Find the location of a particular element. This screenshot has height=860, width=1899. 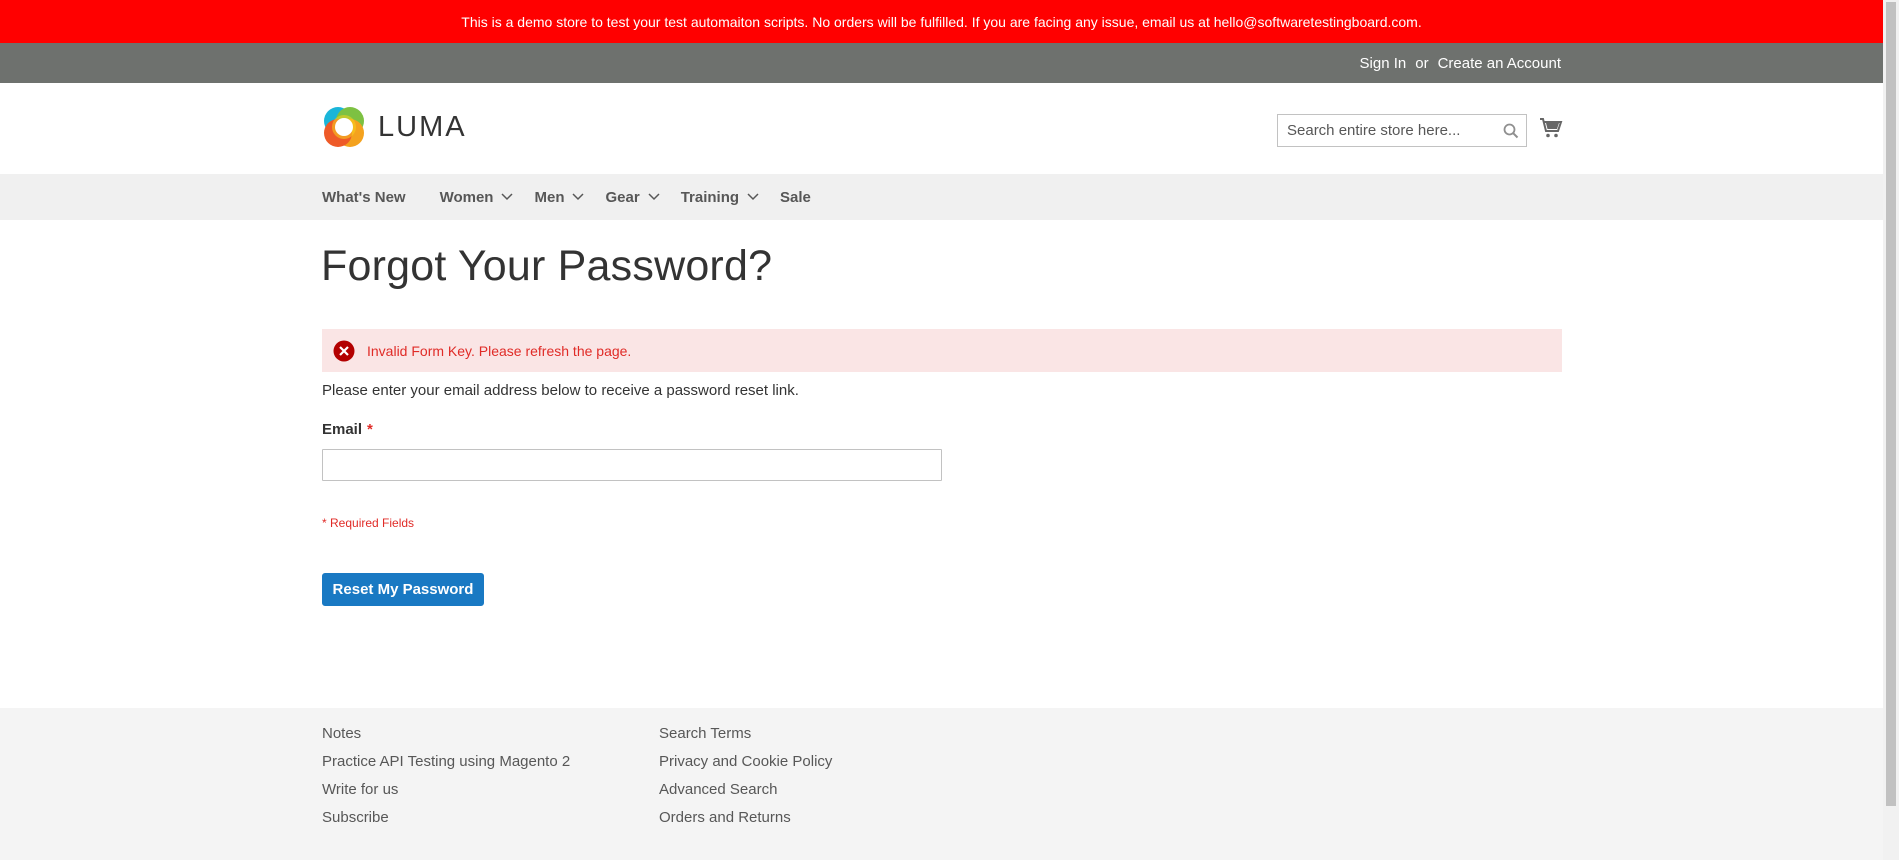

nav-item-label: Women is located at coordinates (466, 197).